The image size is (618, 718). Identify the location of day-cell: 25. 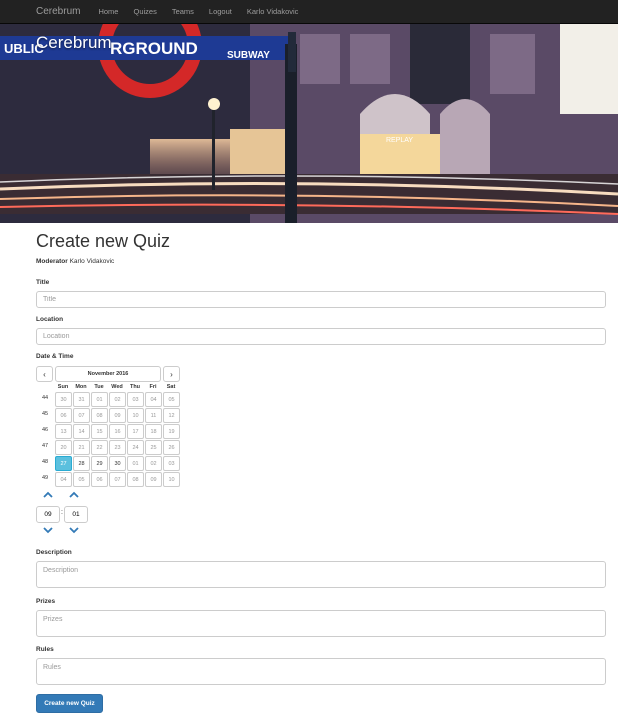
(153, 447).